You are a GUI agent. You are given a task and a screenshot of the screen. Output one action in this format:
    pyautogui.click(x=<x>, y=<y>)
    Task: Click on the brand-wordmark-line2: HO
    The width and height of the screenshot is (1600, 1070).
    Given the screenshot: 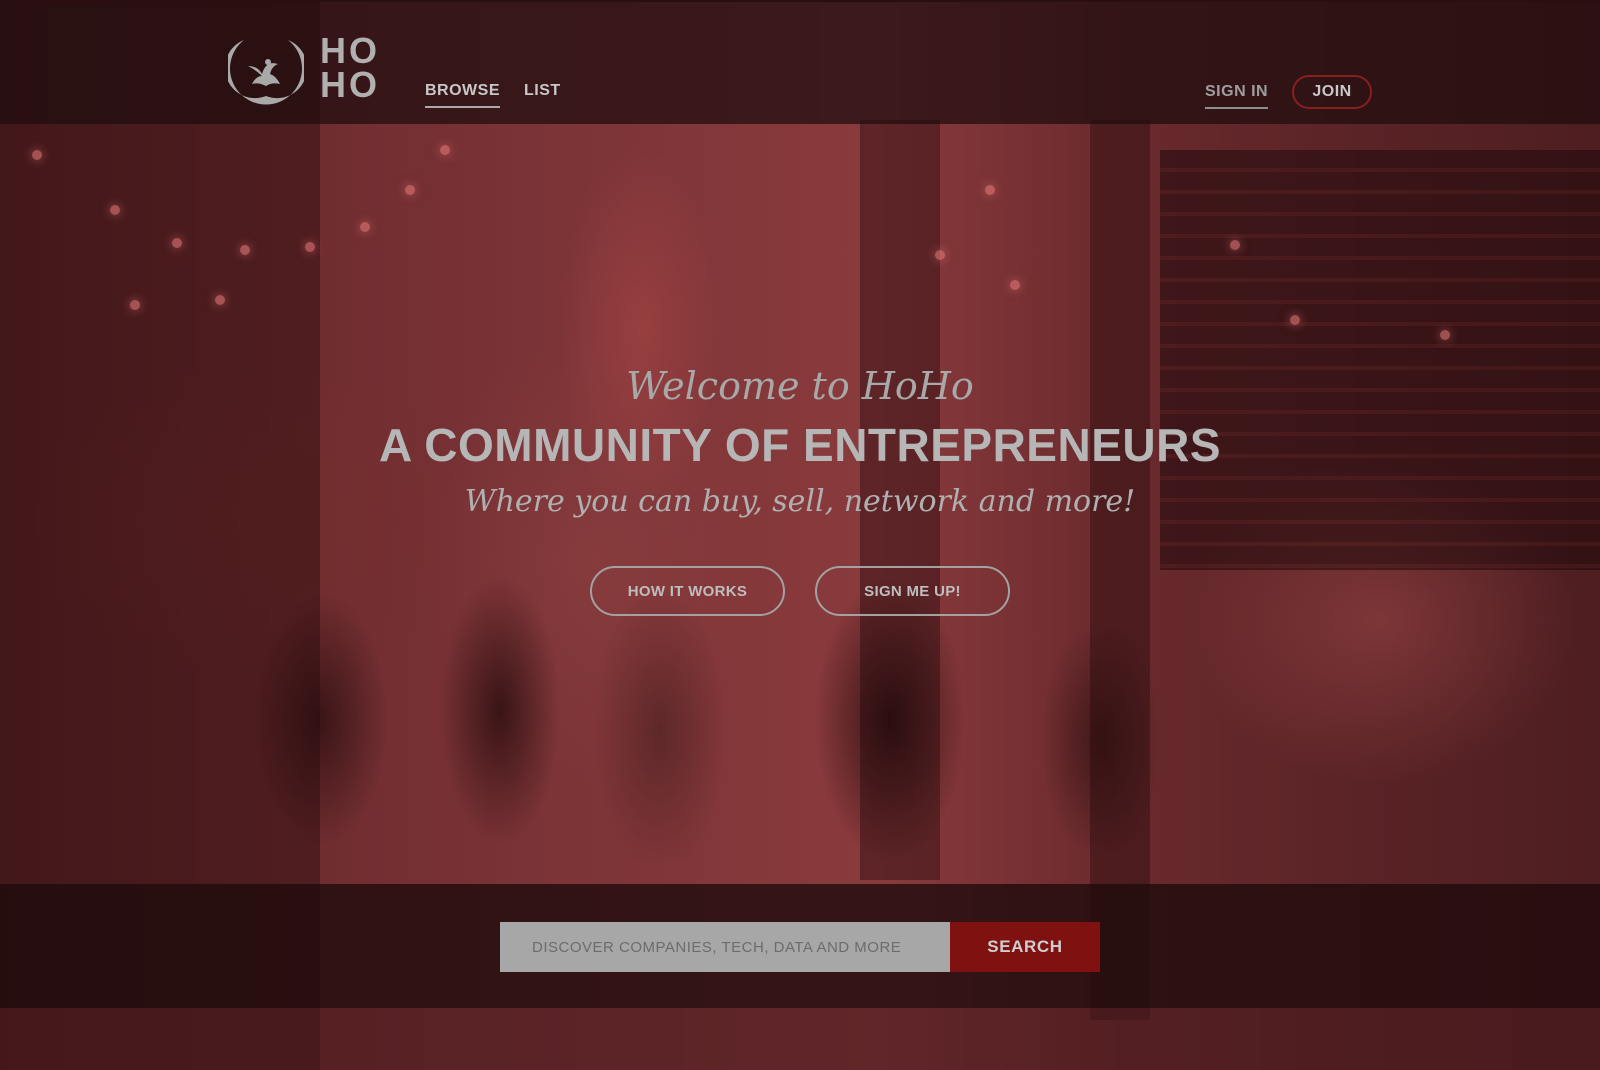 What is the action you would take?
    pyautogui.click(x=350, y=84)
    